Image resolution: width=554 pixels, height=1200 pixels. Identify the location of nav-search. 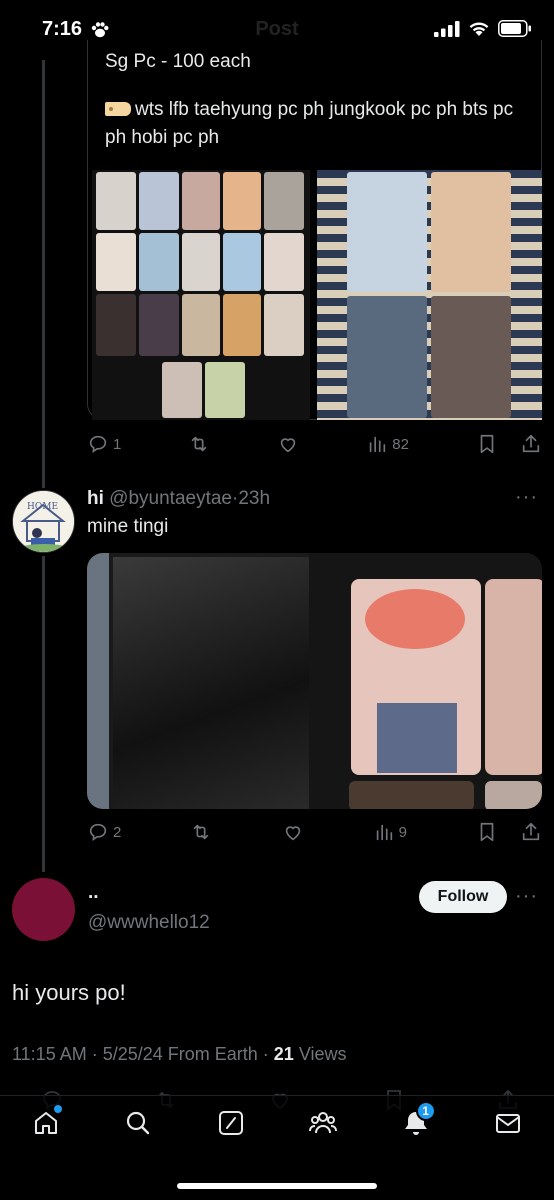
(138, 1123).